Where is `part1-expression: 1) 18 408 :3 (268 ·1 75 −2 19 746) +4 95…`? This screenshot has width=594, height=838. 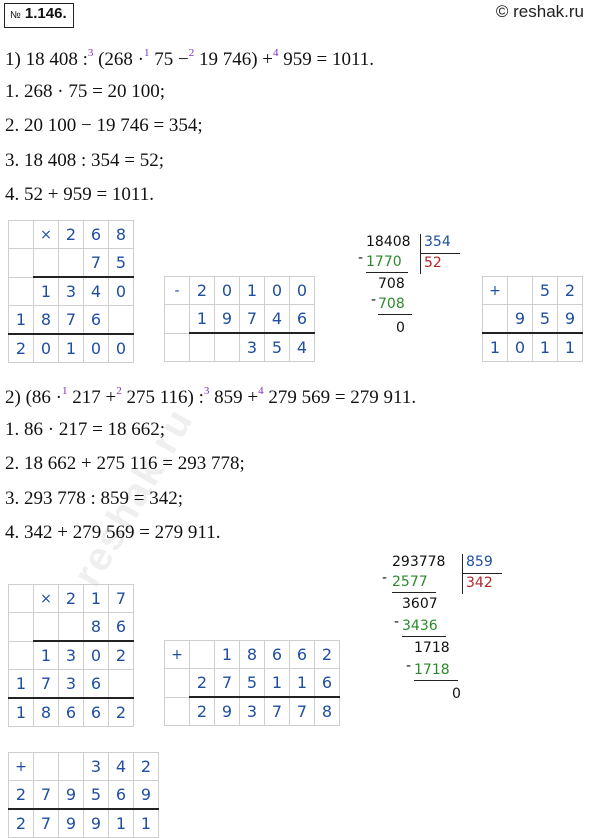
part1-expression: 1) 18 408 :3 (268 ·1 75 −2 19 746) +4 95… is located at coordinates (190, 58).